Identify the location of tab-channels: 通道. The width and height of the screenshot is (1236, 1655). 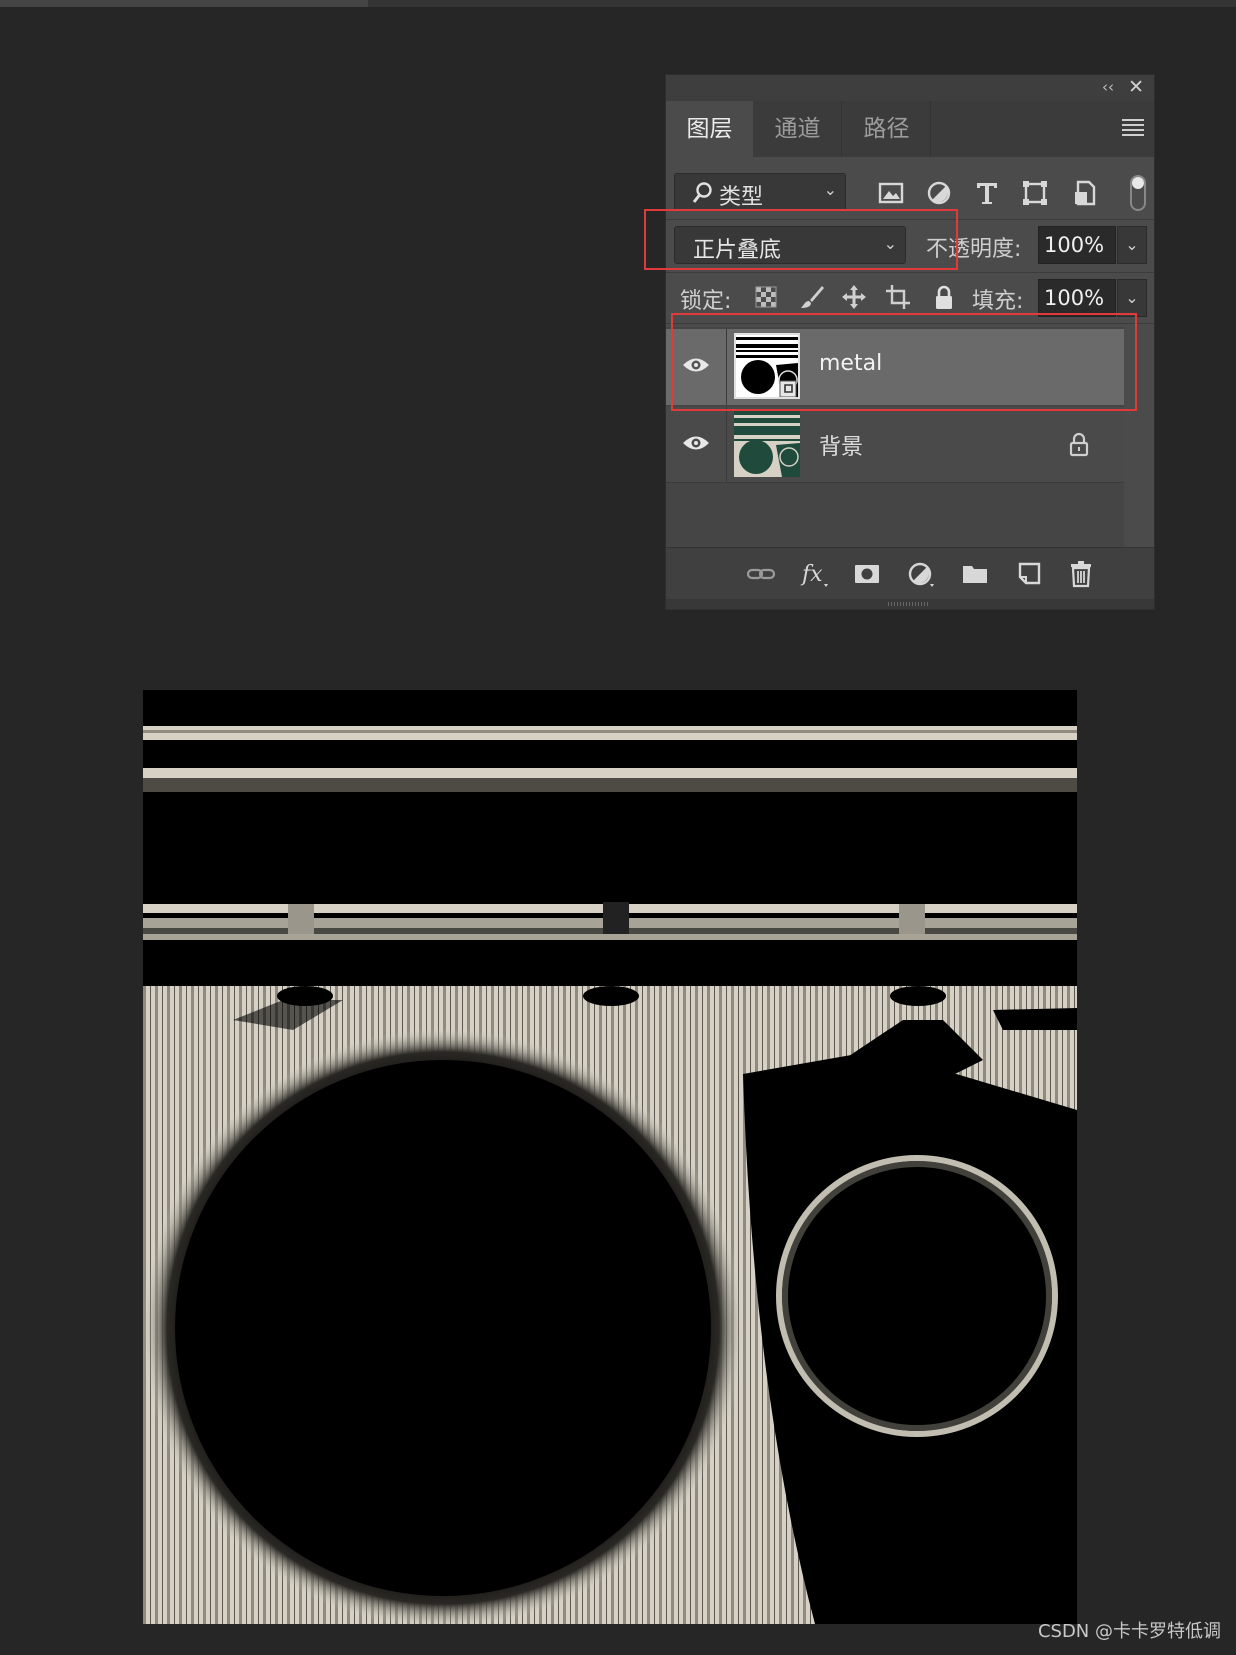
(798, 129).